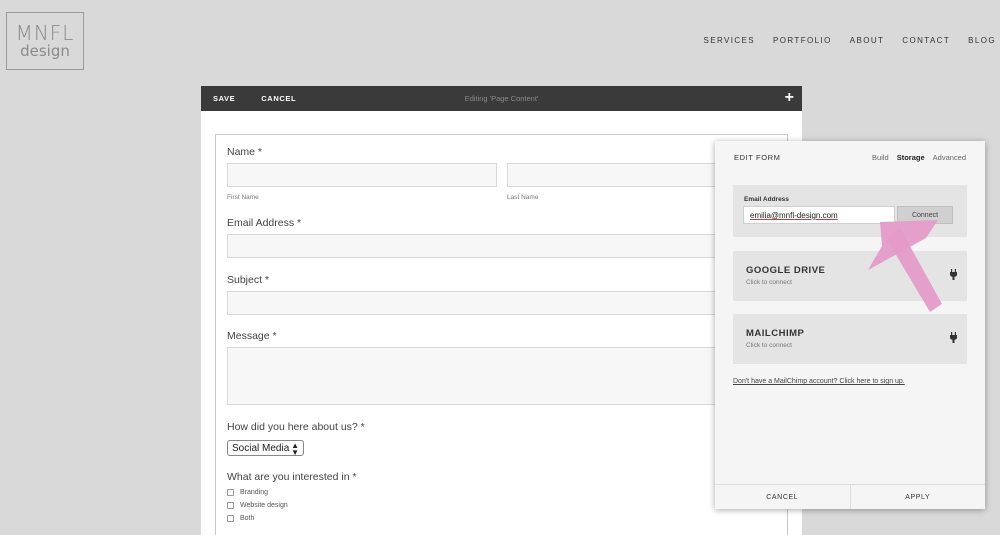 Image resolution: width=1000 pixels, height=535 pixels. I want to click on interest-option-label: Website design, so click(264, 505).